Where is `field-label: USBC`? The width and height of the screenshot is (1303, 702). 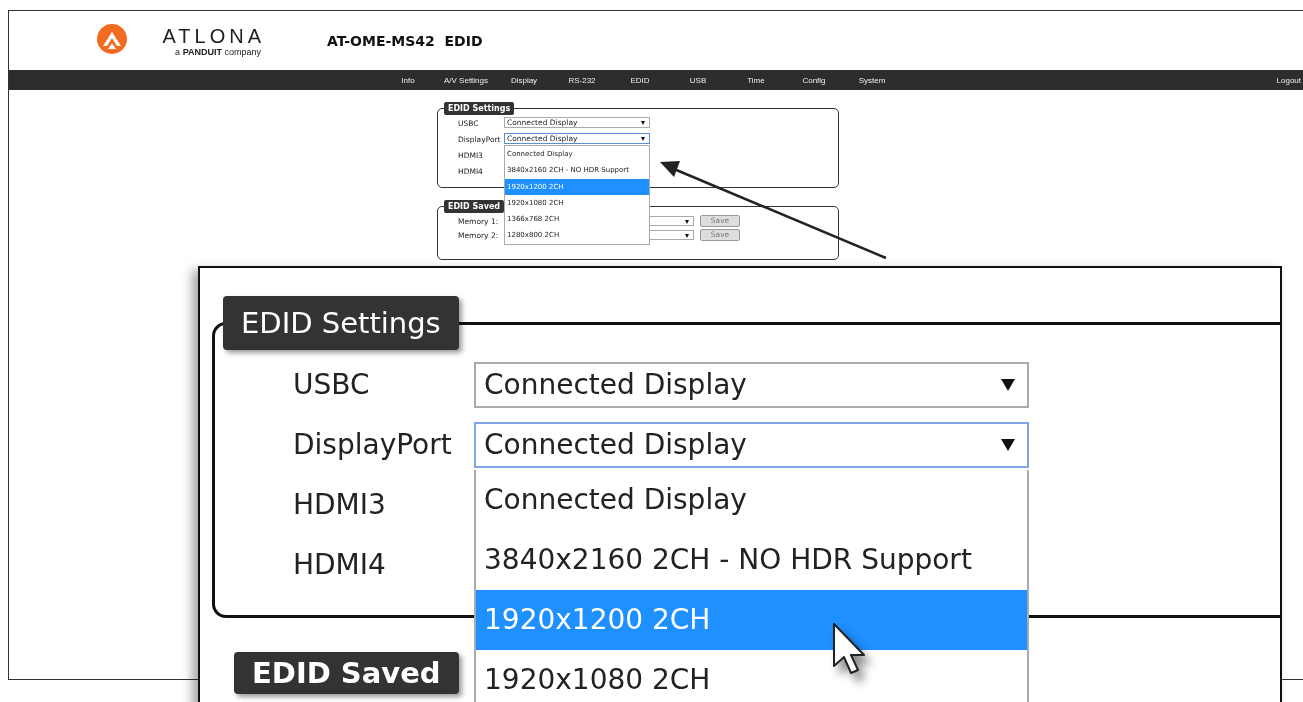 field-label: USBC is located at coordinates (332, 385).